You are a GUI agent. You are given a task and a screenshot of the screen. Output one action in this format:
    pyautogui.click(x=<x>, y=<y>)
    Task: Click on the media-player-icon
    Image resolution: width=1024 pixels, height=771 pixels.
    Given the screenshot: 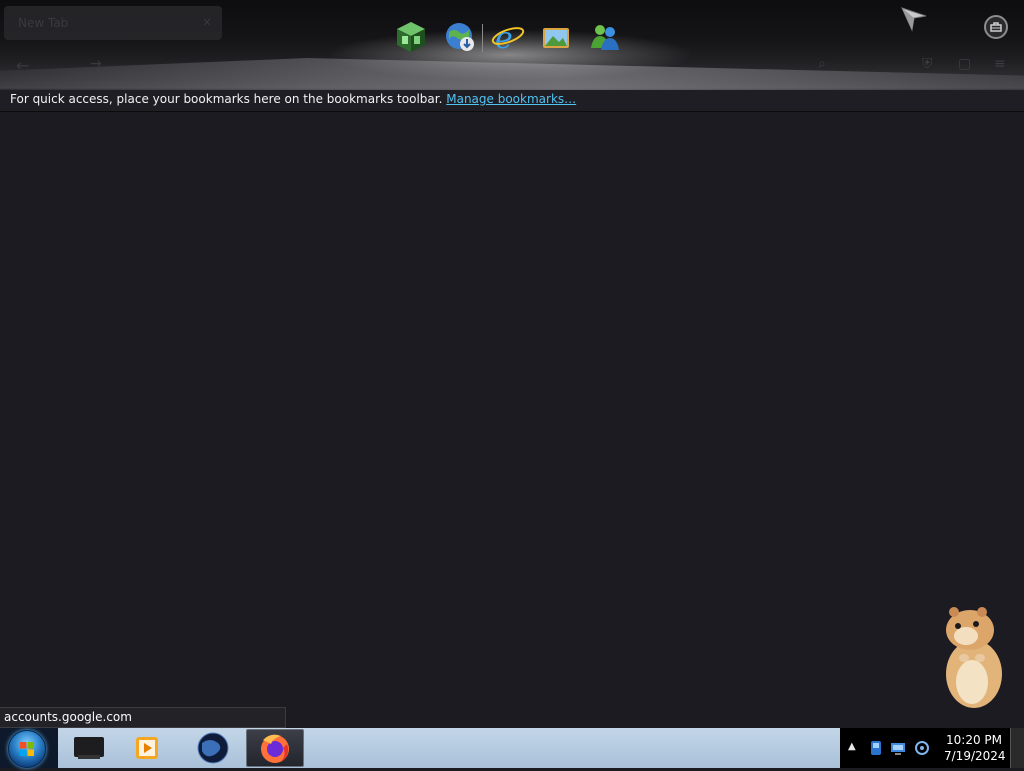 What is the action you would take?
    pyautogui.click(x=147, y=748)
    